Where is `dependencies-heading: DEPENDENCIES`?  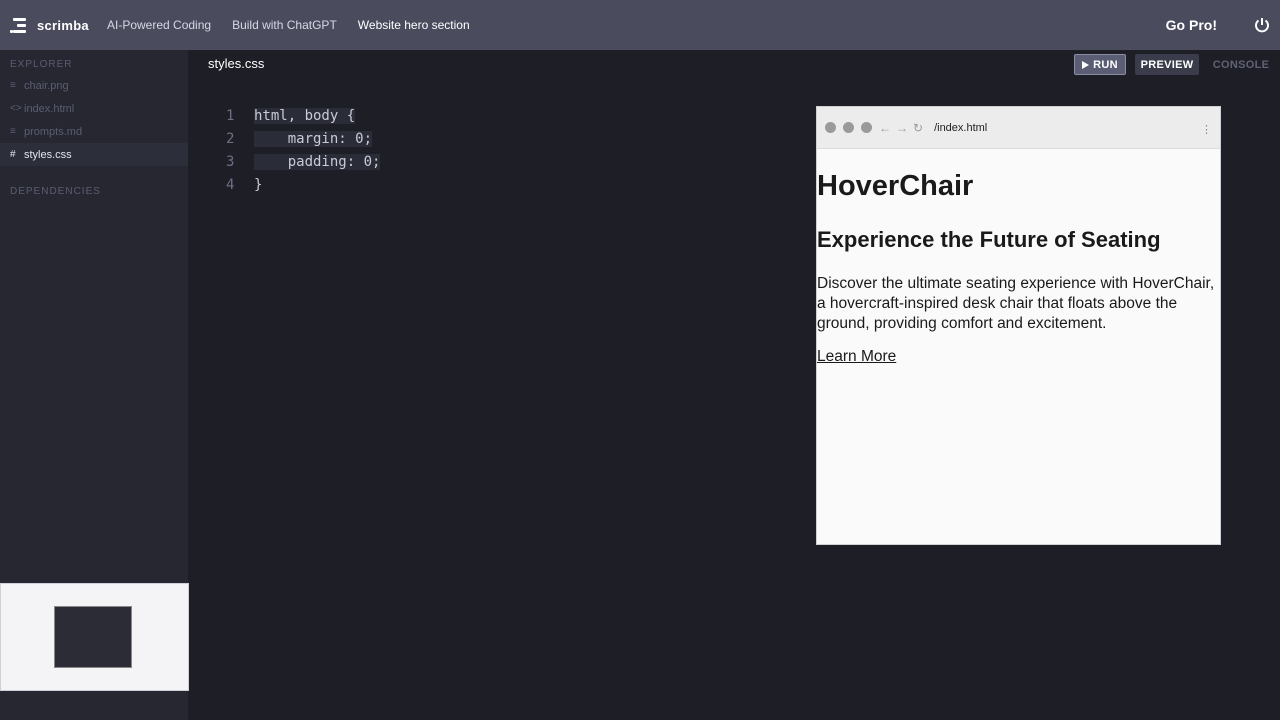 dependencies-heading: DEPENDENCIES is located at coordinates (55, 191).